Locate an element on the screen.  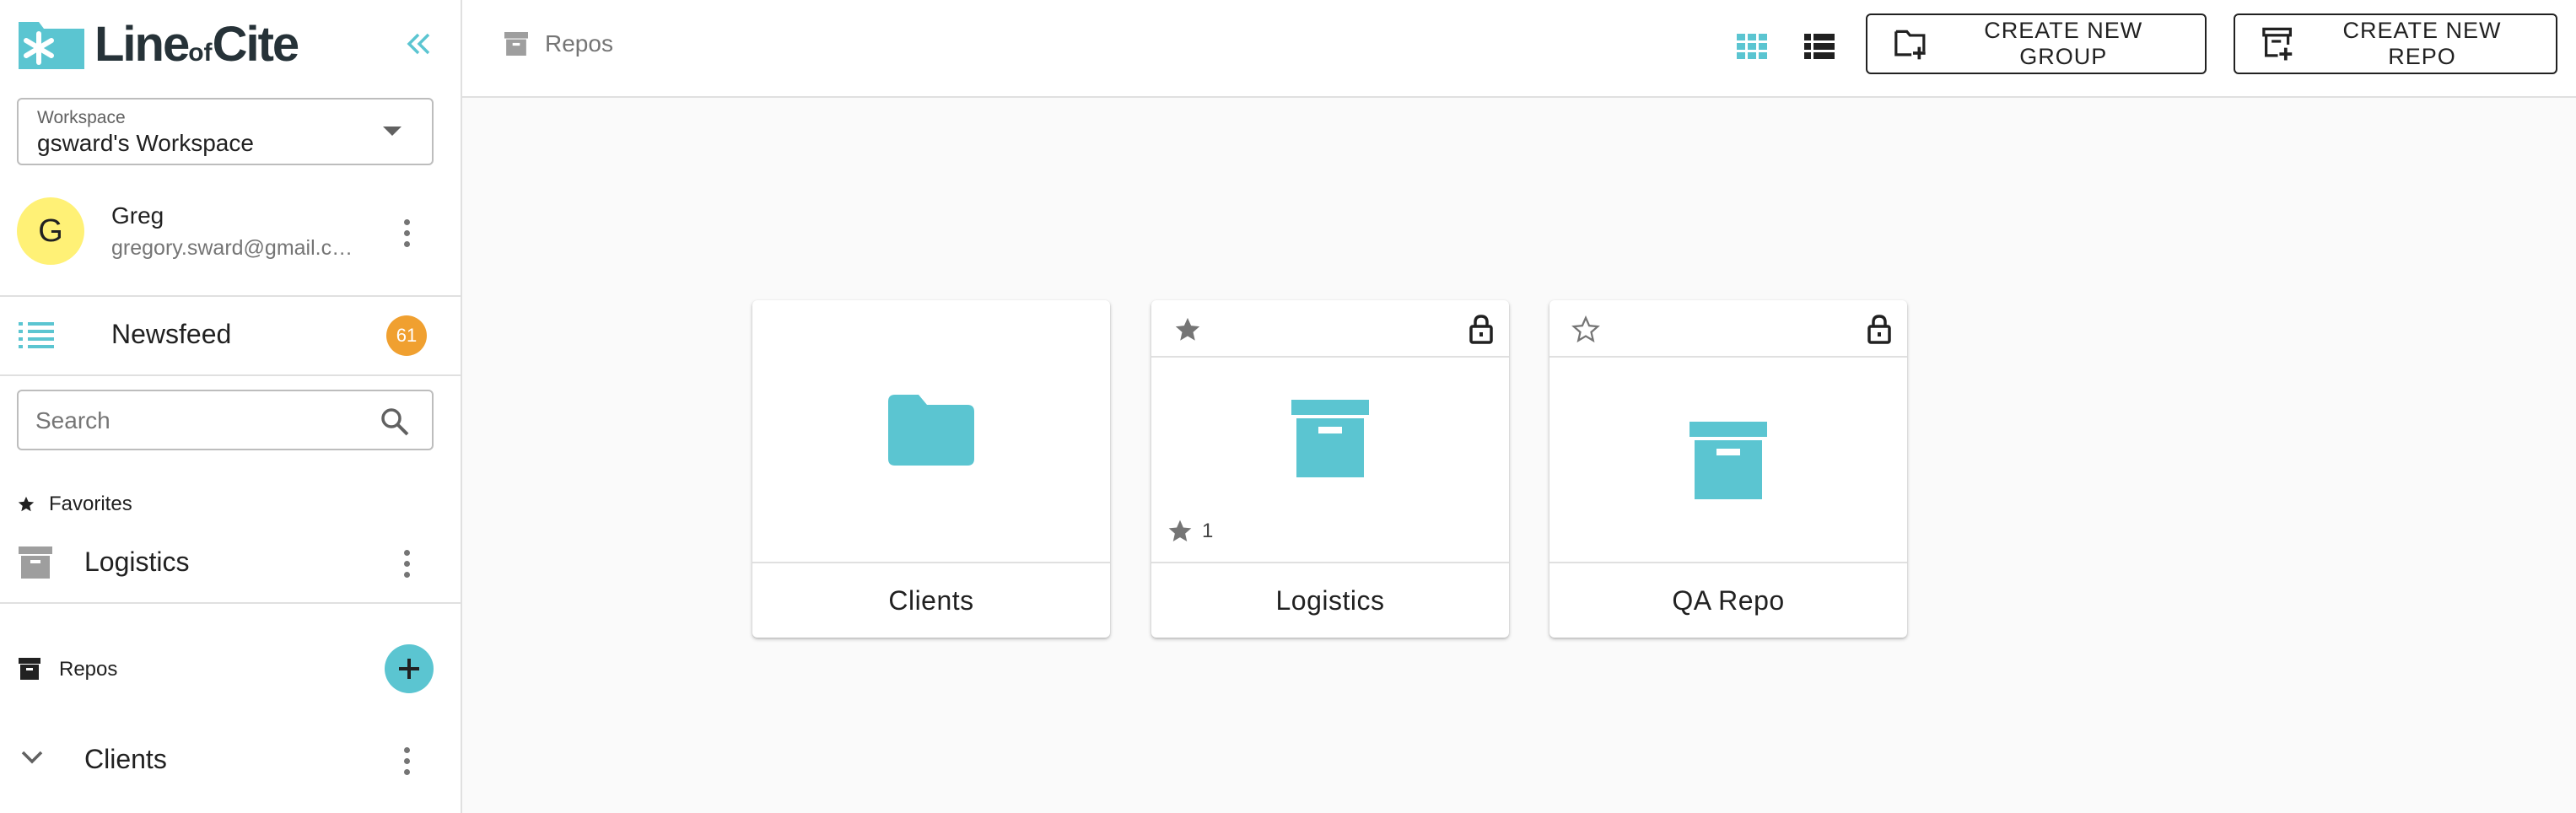
logo-folder-icon is located at coordinates (51, 45).